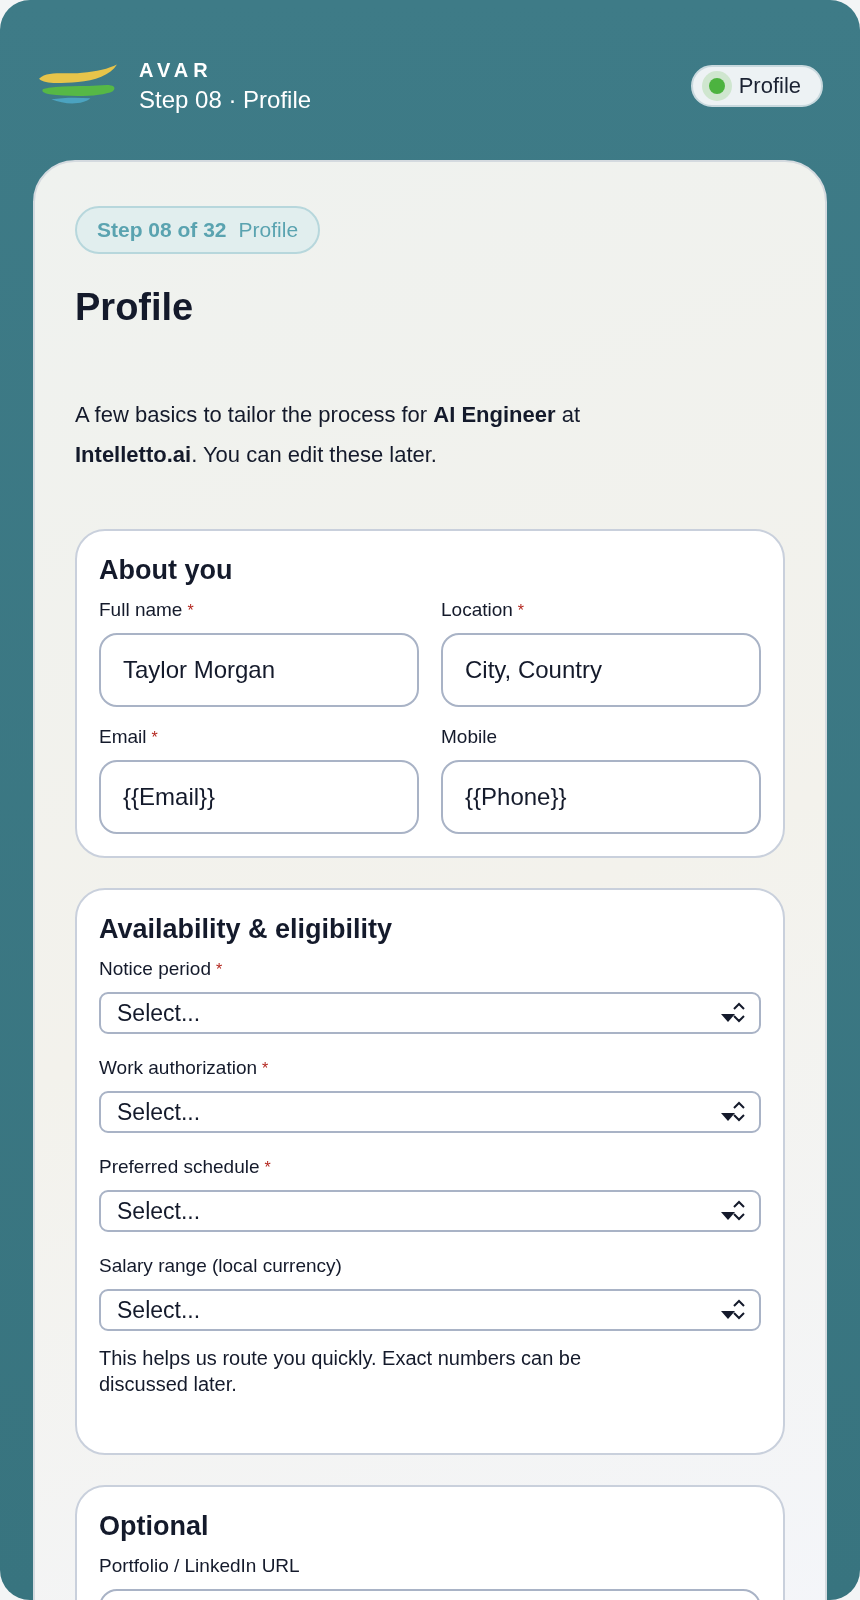  Describe the element at coordinates (141, 609) in the screenshot. I see `field-label: Full name` at that location.